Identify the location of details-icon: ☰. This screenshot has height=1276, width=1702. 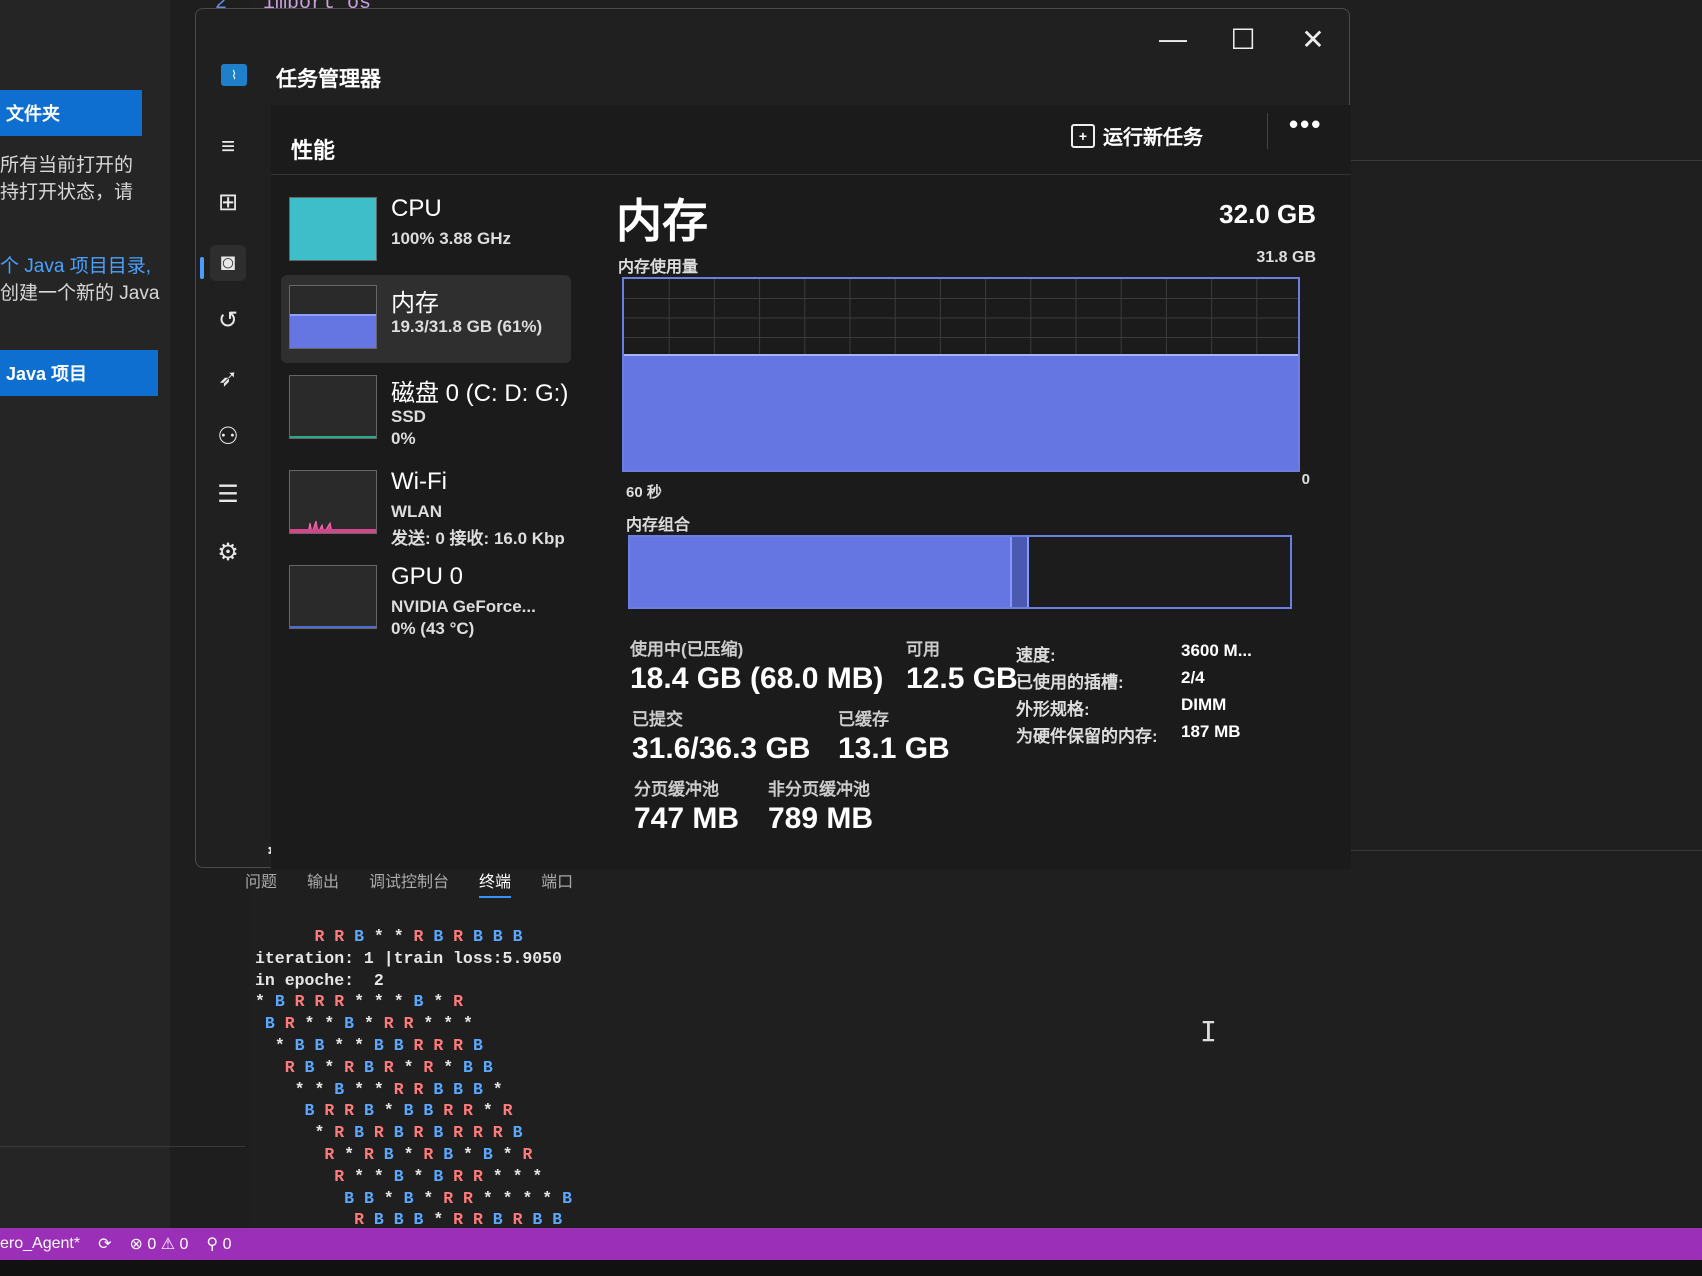
(228, 495).